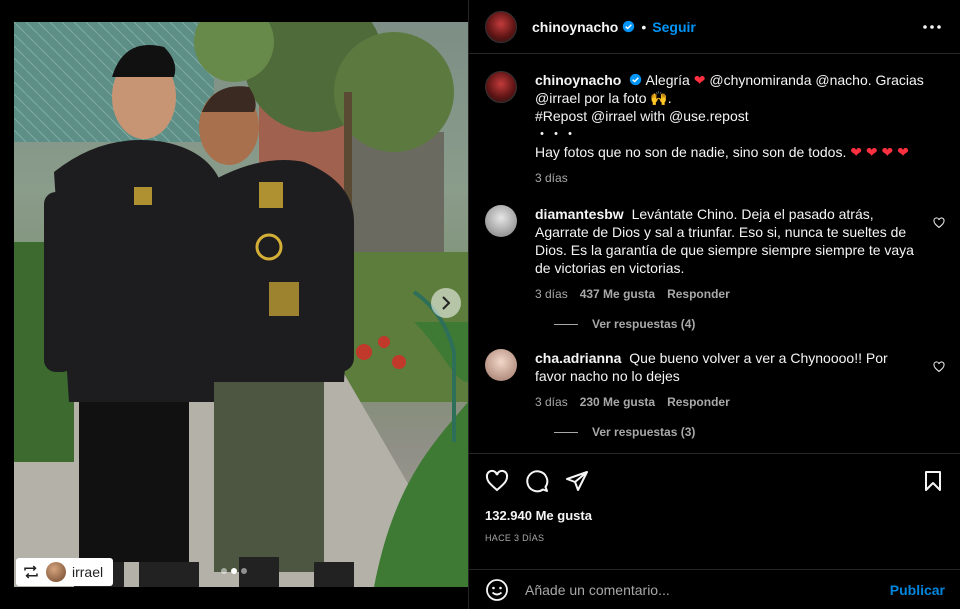  I want to click on author-avatar, so click(501, 26).